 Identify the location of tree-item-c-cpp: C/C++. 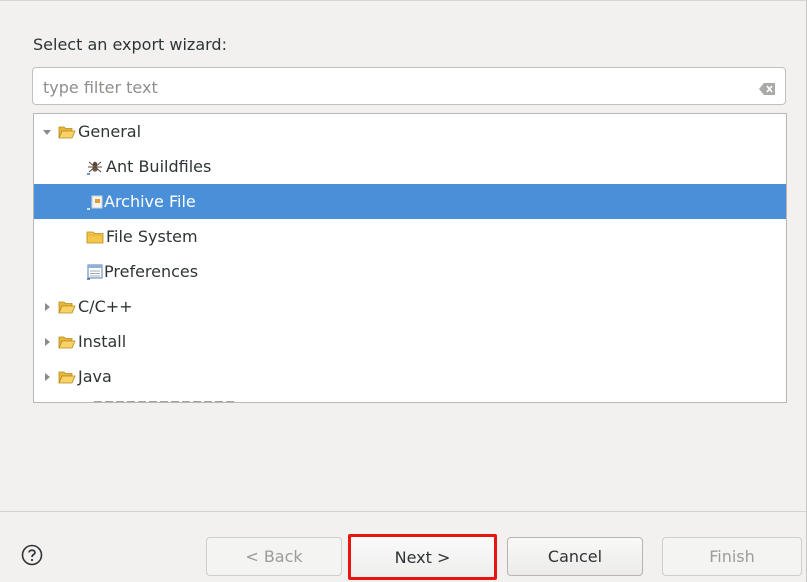
(410, 306).